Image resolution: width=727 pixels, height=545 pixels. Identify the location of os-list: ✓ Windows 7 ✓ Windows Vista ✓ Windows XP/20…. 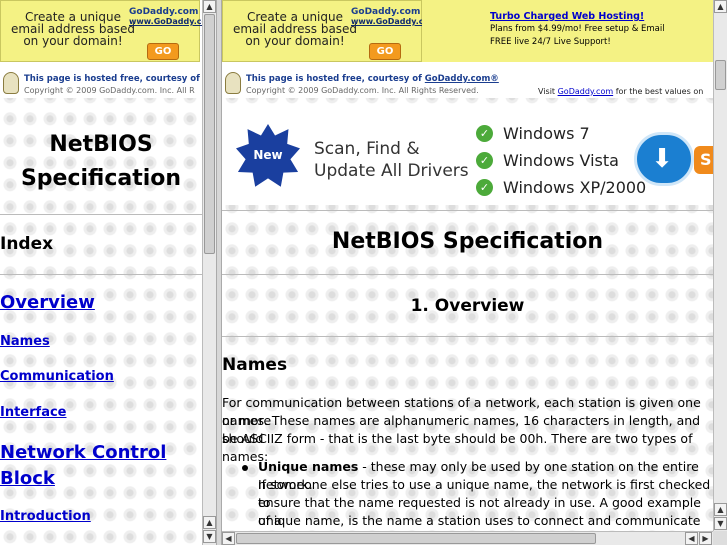
(561, 160).